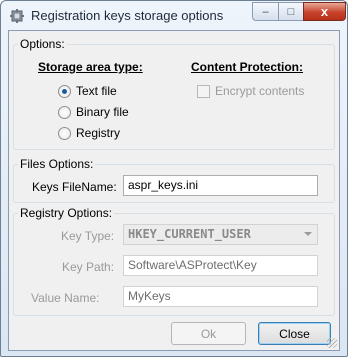  I want to click on keys-filename-label: Keys FileName:, so click(74, 187).